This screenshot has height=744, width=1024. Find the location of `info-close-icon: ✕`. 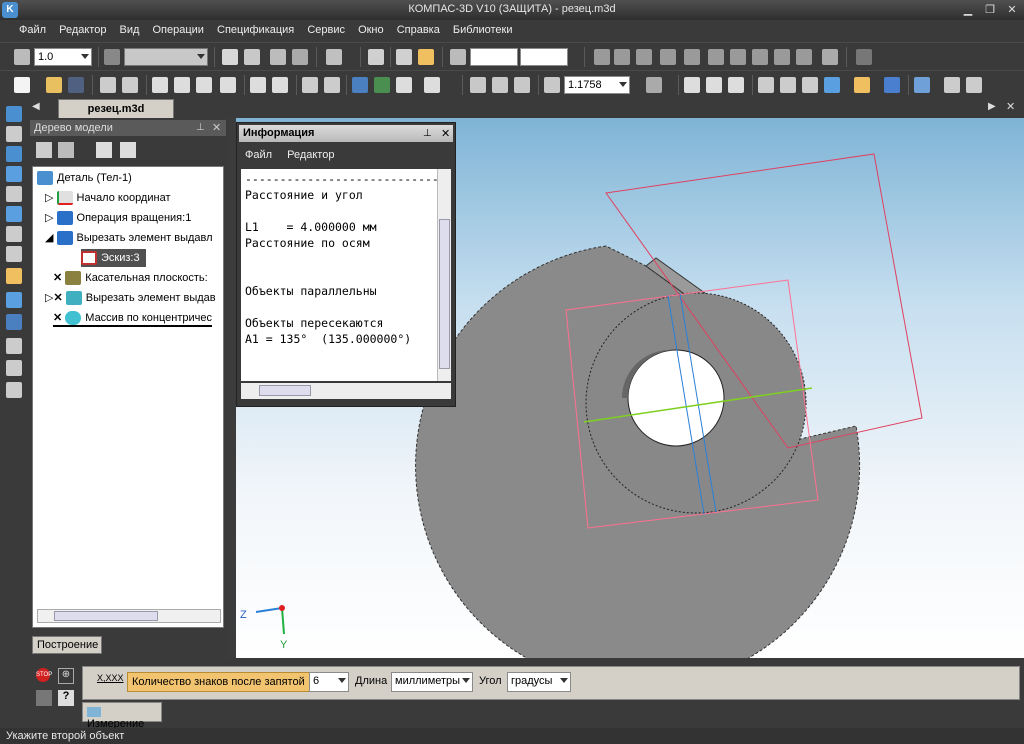

info-close-icon: ✕ is located at coordinates (445, 133).